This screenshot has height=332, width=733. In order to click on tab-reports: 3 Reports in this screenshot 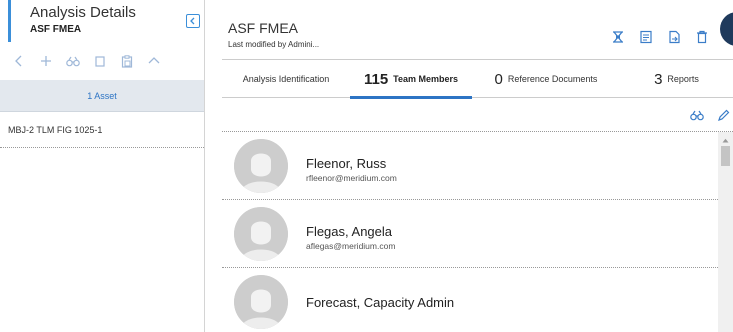, I will do `click(676, 79)`.